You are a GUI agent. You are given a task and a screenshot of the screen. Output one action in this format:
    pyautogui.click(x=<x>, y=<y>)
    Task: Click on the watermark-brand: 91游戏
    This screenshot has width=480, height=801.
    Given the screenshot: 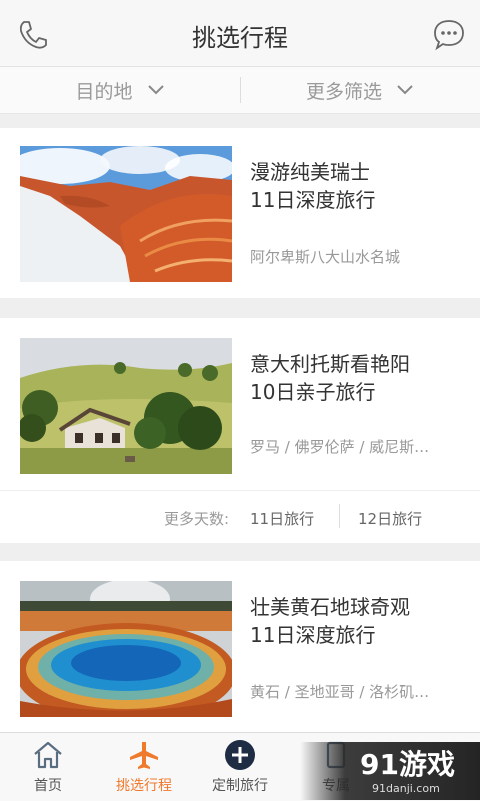 What is the action you would take?
    pyautogui.click(x=407, y=764)
    